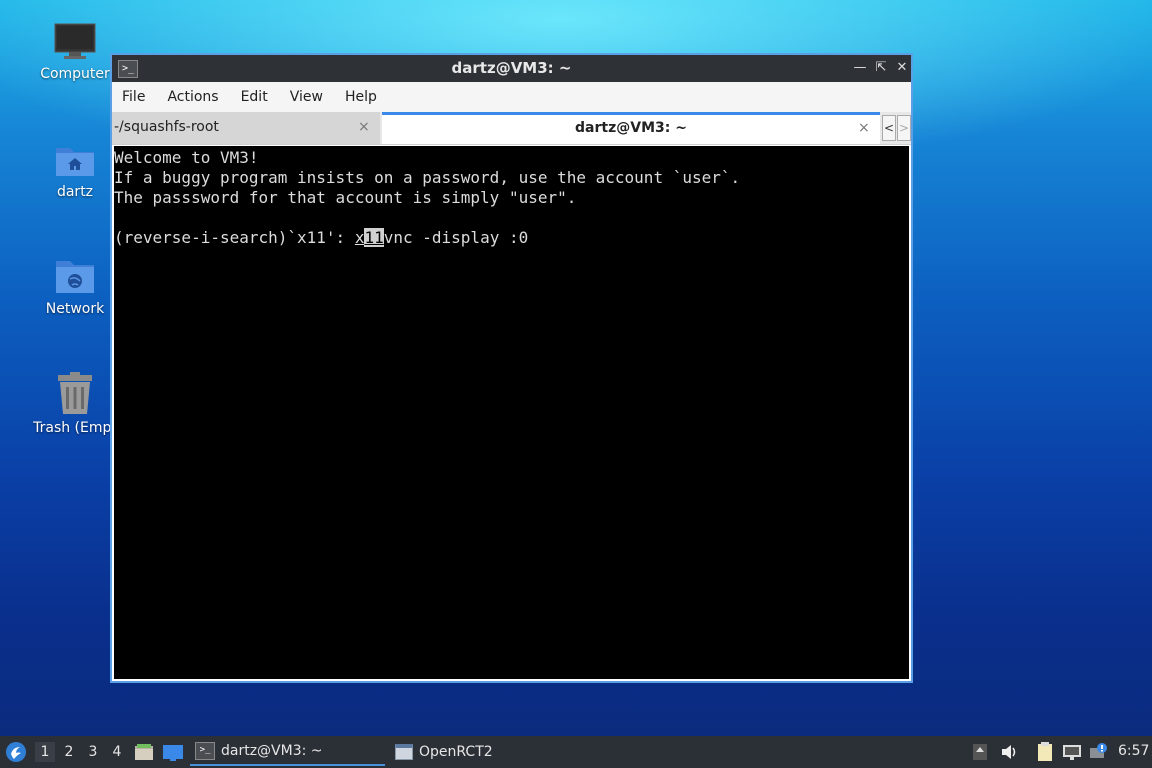 Image resolution: width=1152 pixels, height=768 pixels. Describe the element at coordinates (45, 752) in the screenshot. I see `workspace-1: 1` at that location.